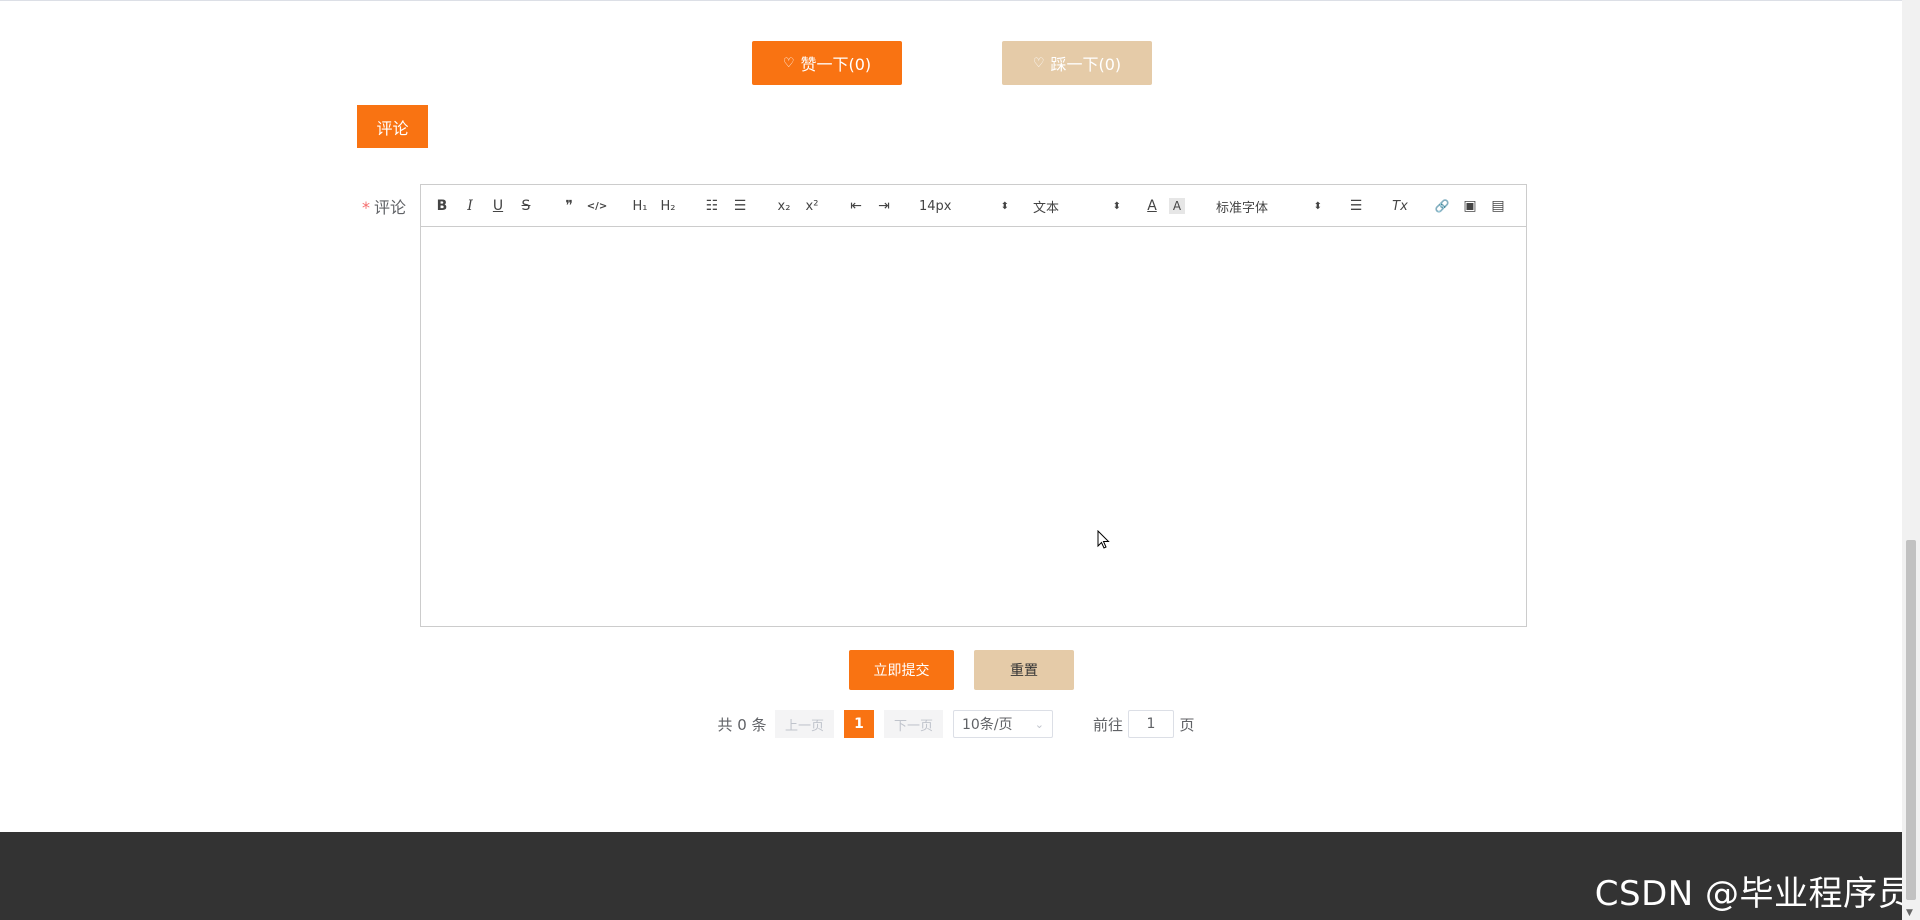 Image resolution: width=1920 pixels, height=920 pixels. What do you see at coordinates (1187, 724) in the screenshot?
I see `goto-suffix: 页` at bounding box center [1187, 724].